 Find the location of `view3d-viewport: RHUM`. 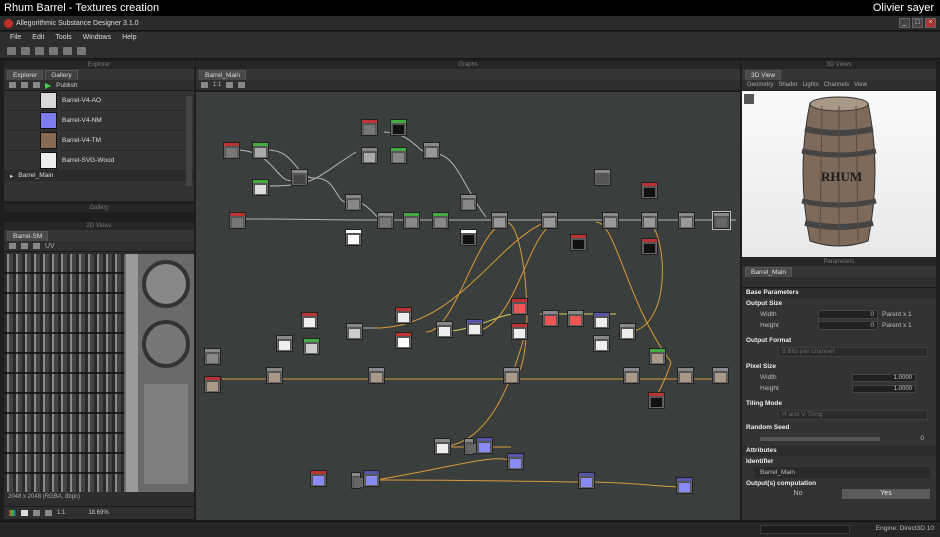

view3d-viewport: RHUM is located at coordinates (839, 174).